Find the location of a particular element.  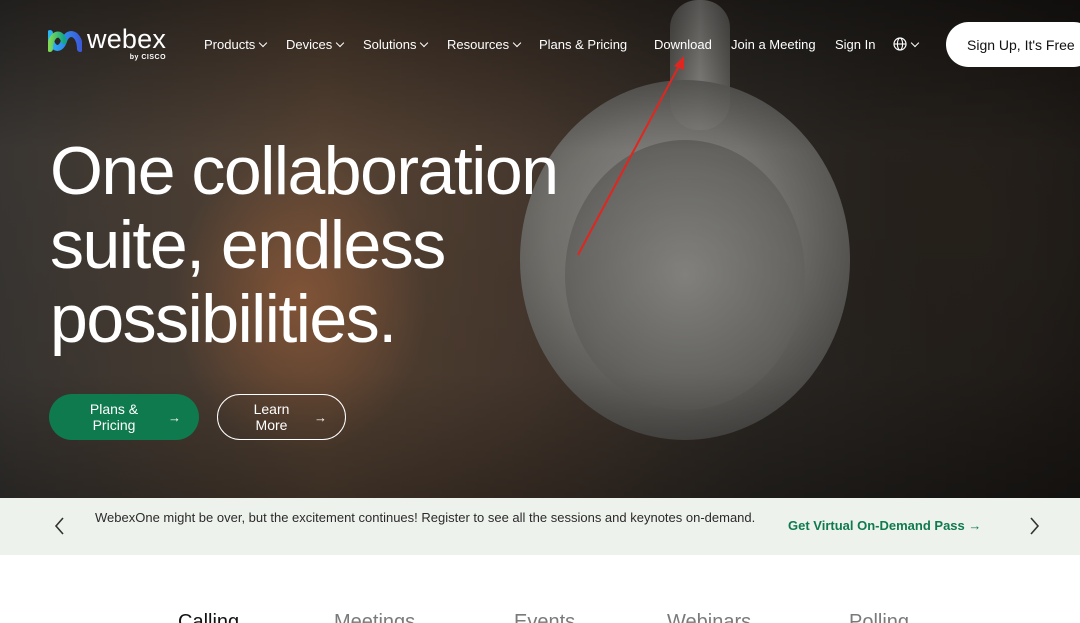

hero-title-line: One collaboration is located at coordinates (304, 171).